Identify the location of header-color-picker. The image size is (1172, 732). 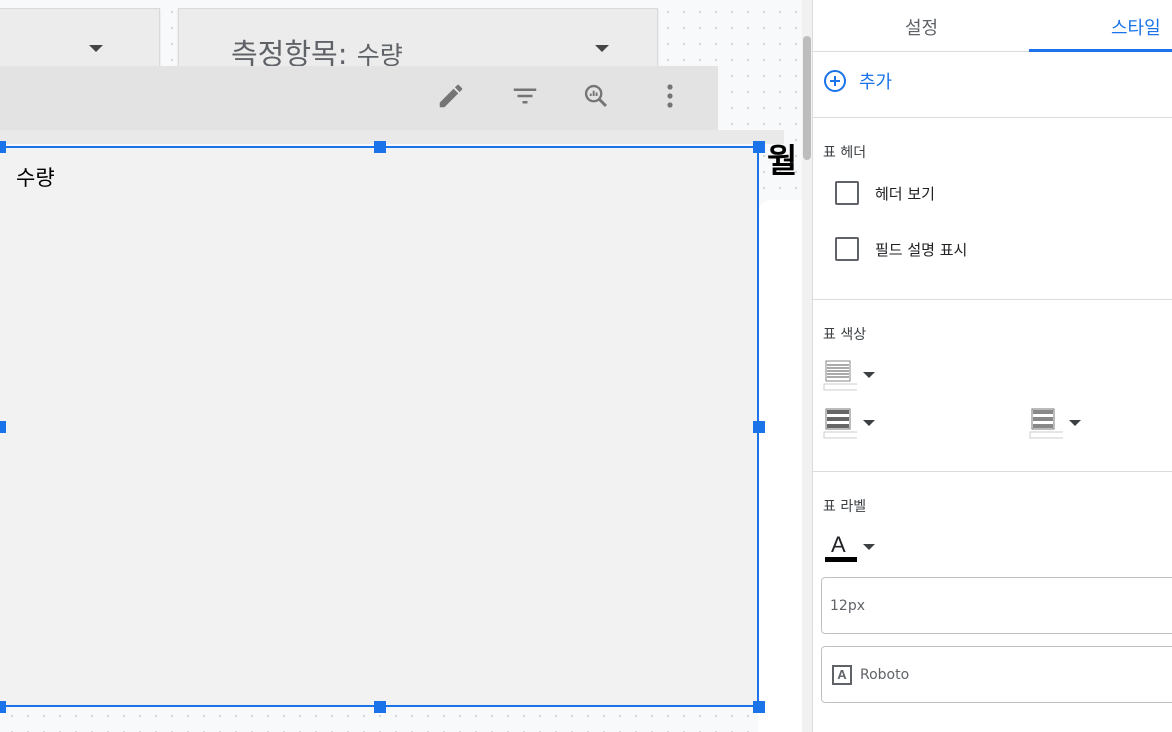
(849, 375).